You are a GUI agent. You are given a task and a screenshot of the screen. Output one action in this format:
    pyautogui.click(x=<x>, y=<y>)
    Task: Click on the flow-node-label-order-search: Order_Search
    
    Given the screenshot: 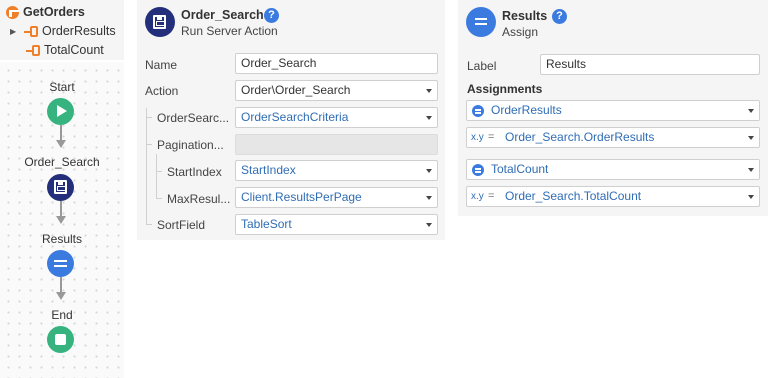 What is the action you would take?
    pyautogui.click(x=62, y=162)
    